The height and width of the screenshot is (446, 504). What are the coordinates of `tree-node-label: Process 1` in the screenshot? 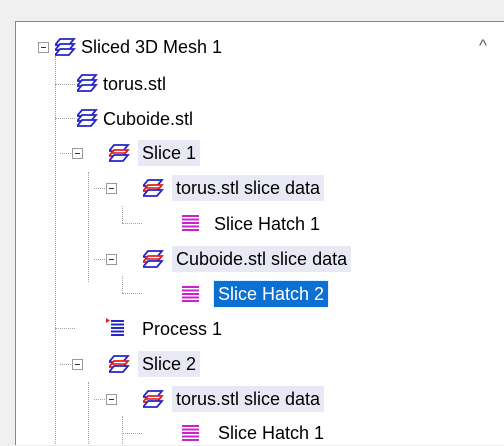 It's located at (182, 329).